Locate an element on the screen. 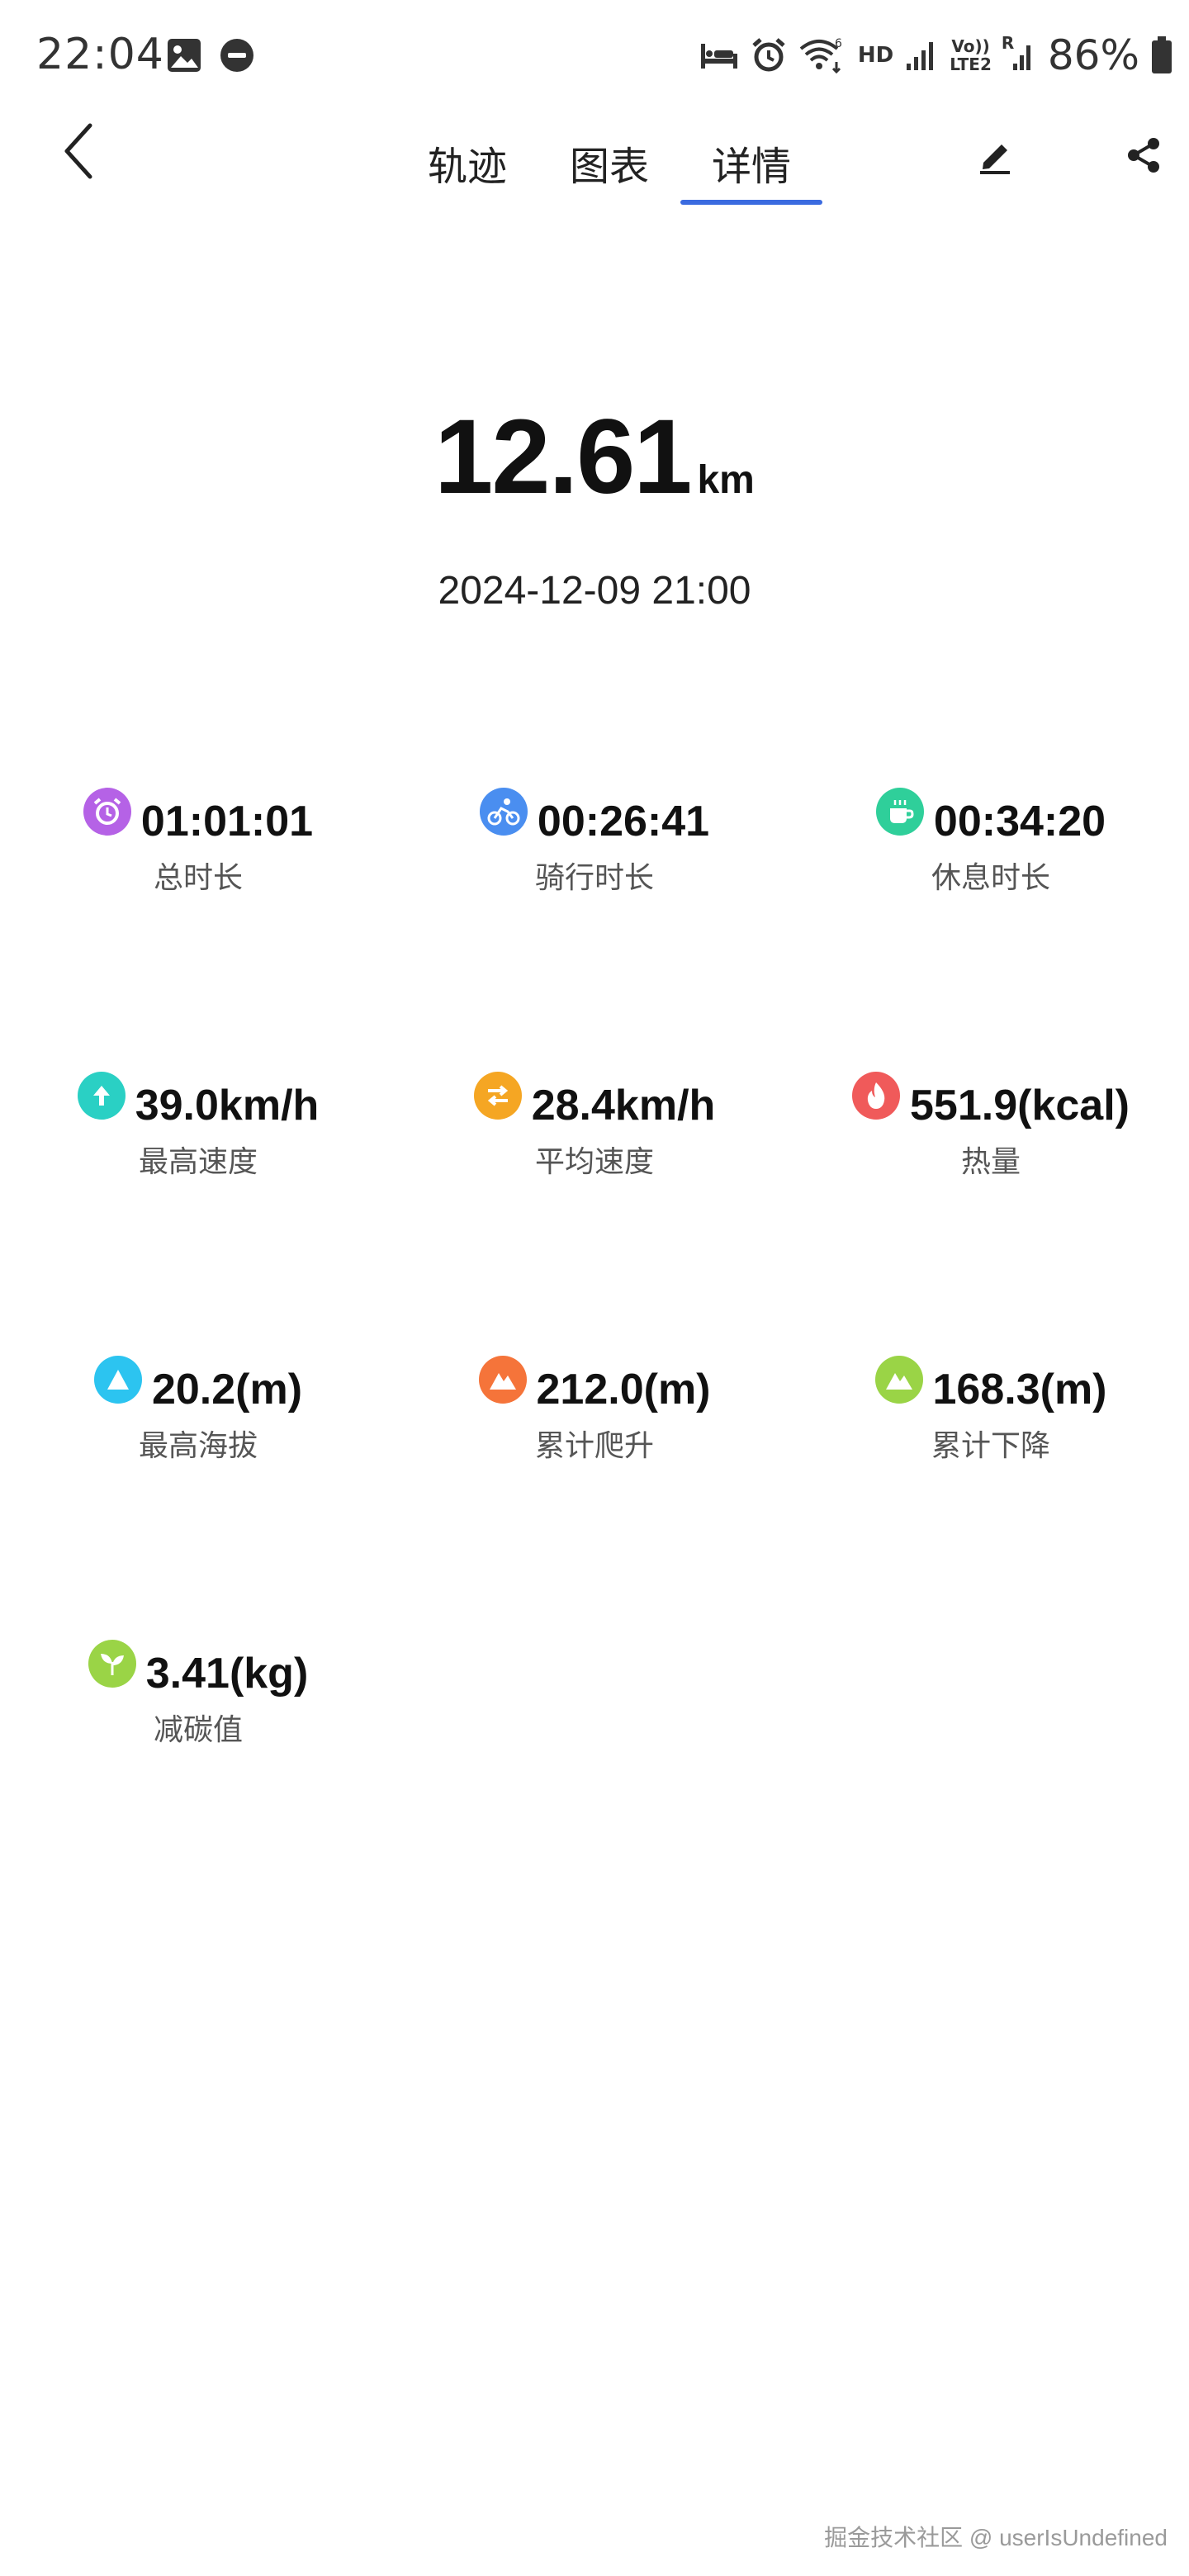 This screenshot has height=2576, width=1189. bicycle-icon is located at coordinates (503, 812).